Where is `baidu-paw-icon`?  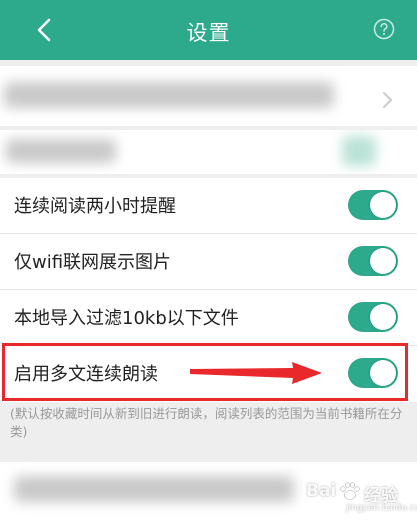 baidu-paw-icon is located at coordinates (350, 491).